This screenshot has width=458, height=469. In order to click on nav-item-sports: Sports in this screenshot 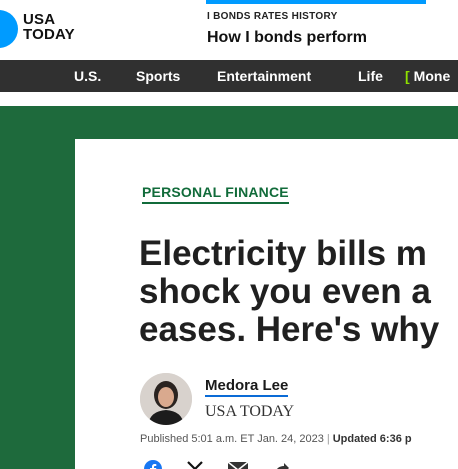, I will do `click(158, 76)`.